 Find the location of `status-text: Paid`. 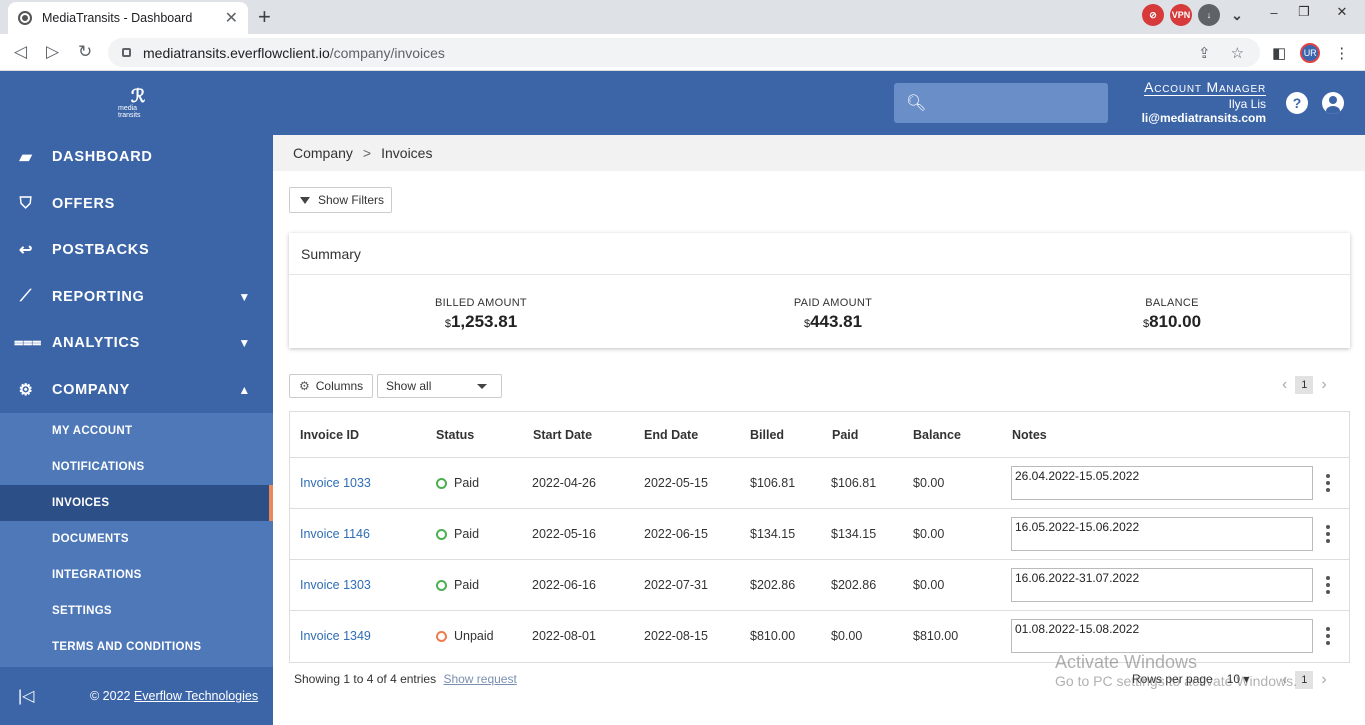

status-text: Paid is located at coordinates (467, 483).